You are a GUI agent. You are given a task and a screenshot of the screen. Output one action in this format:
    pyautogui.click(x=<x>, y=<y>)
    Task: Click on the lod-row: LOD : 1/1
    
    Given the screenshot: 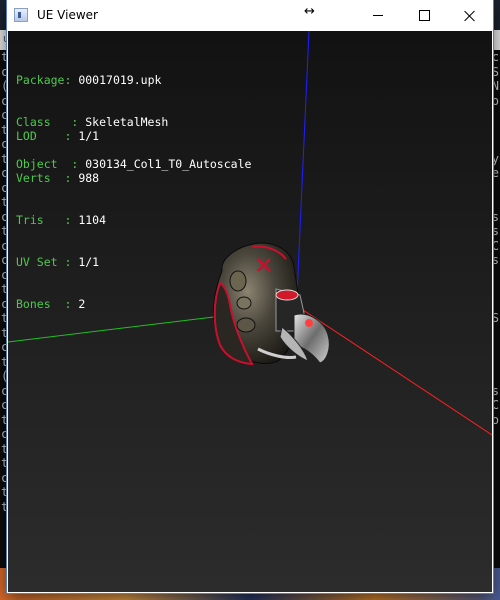 What is the action you would take?
    pyautogui.click(x=58, y=136)
    